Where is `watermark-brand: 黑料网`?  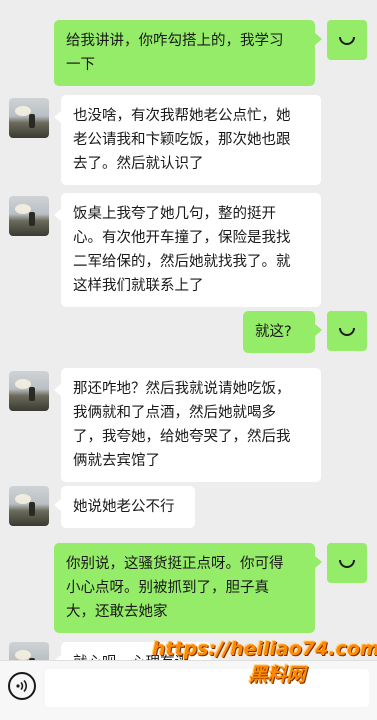
watermark-brand: 黑料网 is located at coordinates (277, 675).